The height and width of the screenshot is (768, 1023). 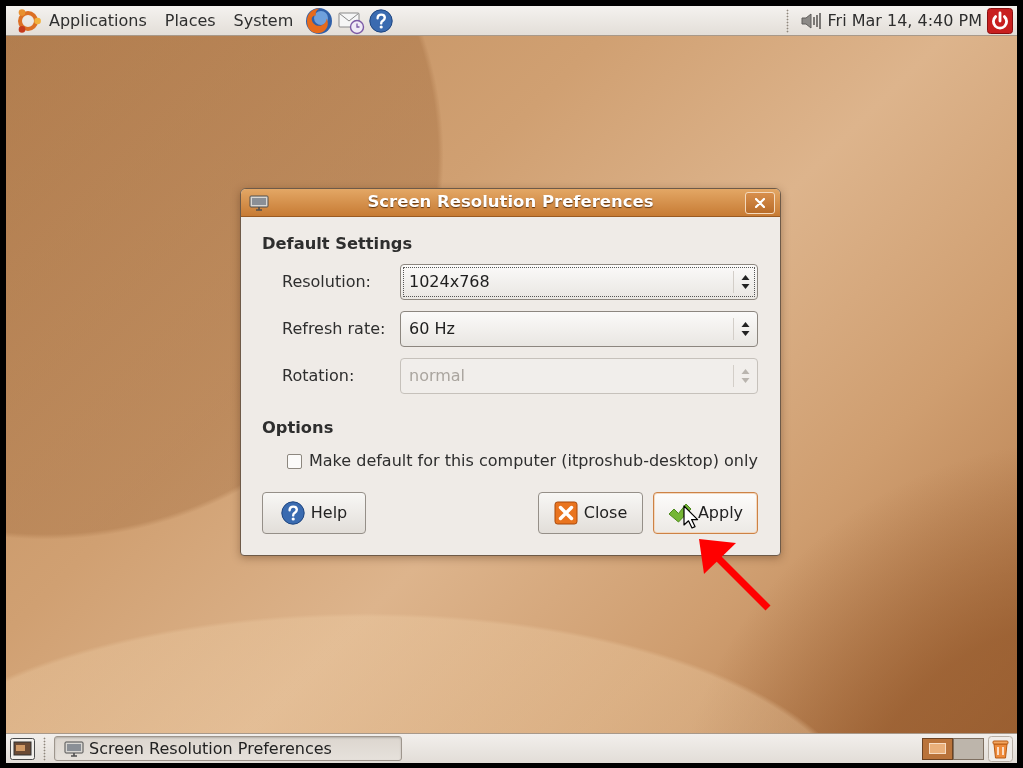 I want to click on x-square-icon, so click(x=565, y=513).